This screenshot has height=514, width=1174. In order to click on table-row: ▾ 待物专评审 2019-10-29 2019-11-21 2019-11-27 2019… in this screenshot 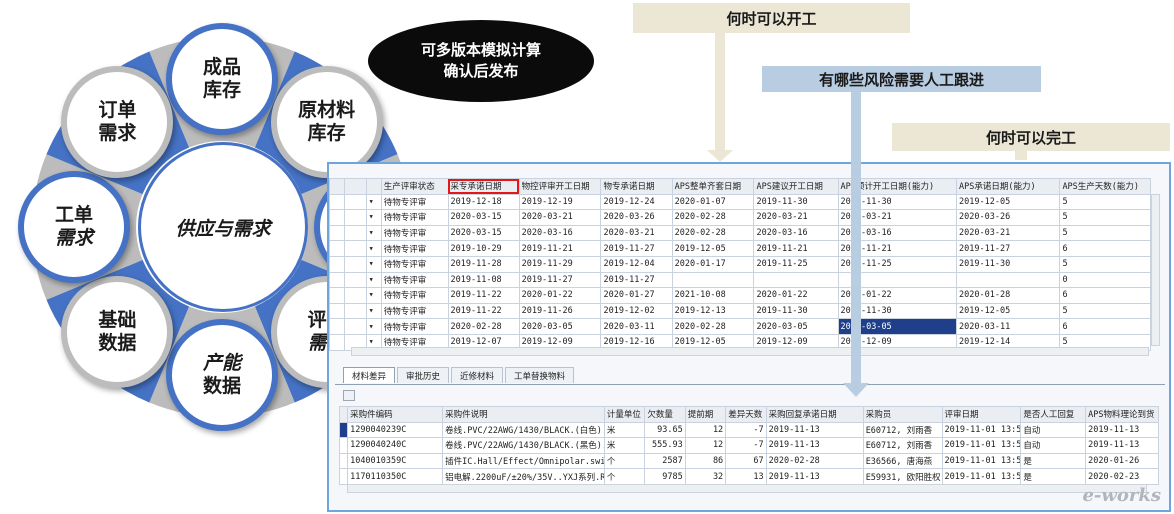, I will do `click(740, 248)`.